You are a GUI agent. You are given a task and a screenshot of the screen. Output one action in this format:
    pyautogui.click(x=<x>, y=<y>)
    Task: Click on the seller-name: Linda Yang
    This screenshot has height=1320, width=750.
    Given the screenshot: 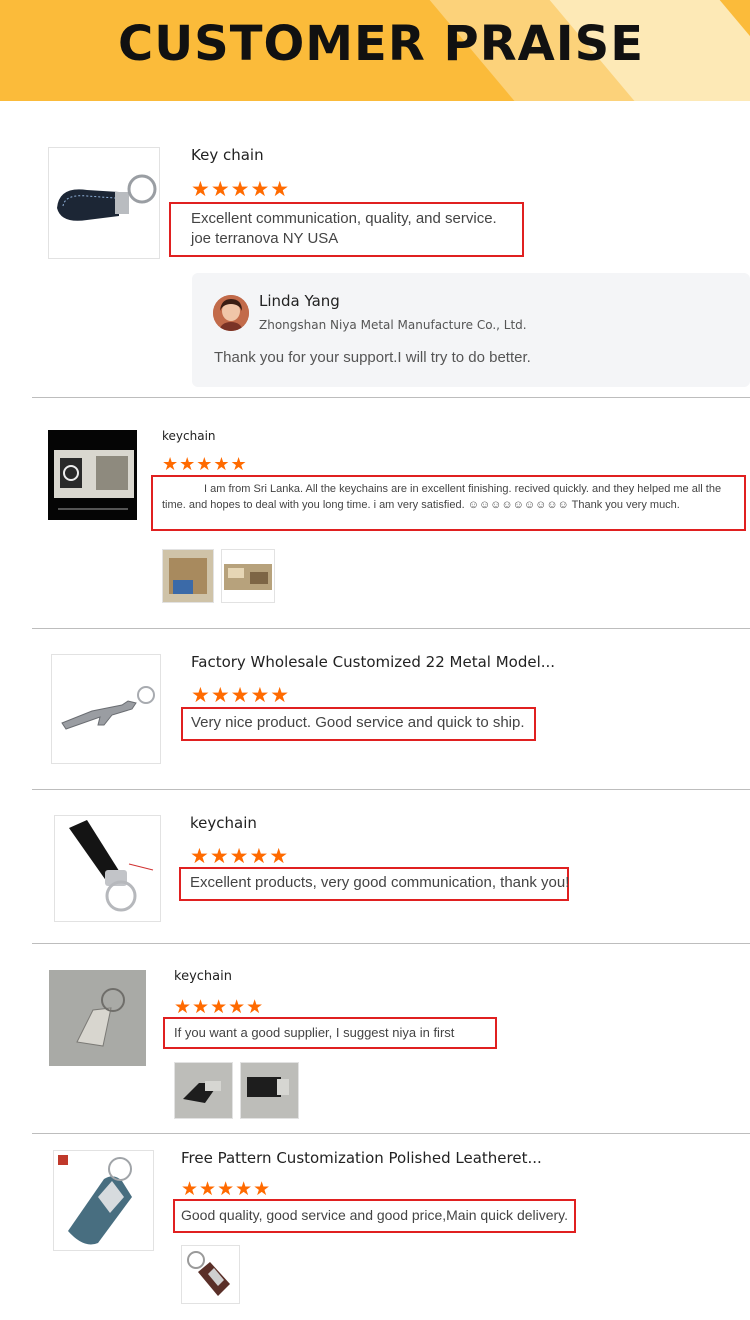 What is the action you would take?
    pyautogui.click(x=299, y=301)
    